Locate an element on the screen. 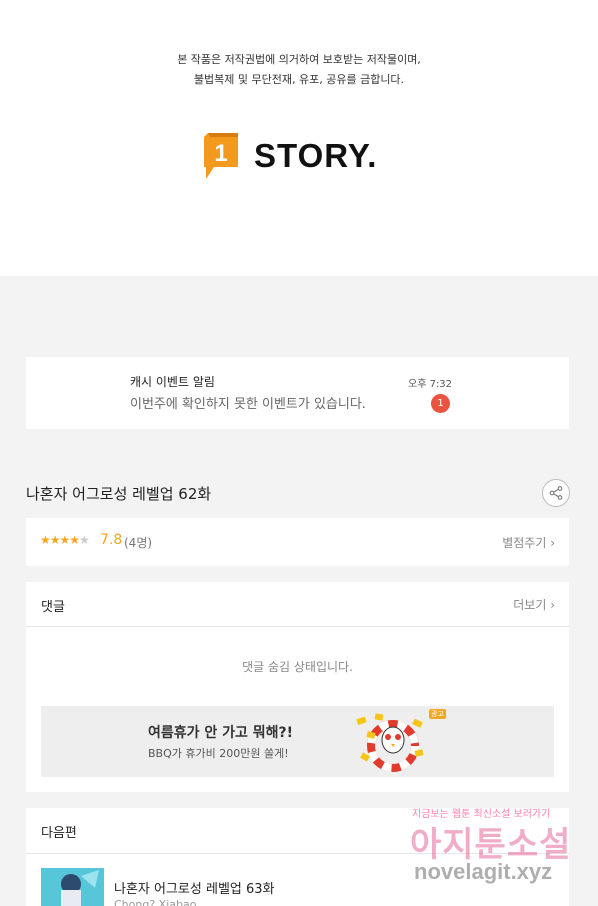 This screenshot has height=906, width=598. share-icon is located at coordinates (556, 493).